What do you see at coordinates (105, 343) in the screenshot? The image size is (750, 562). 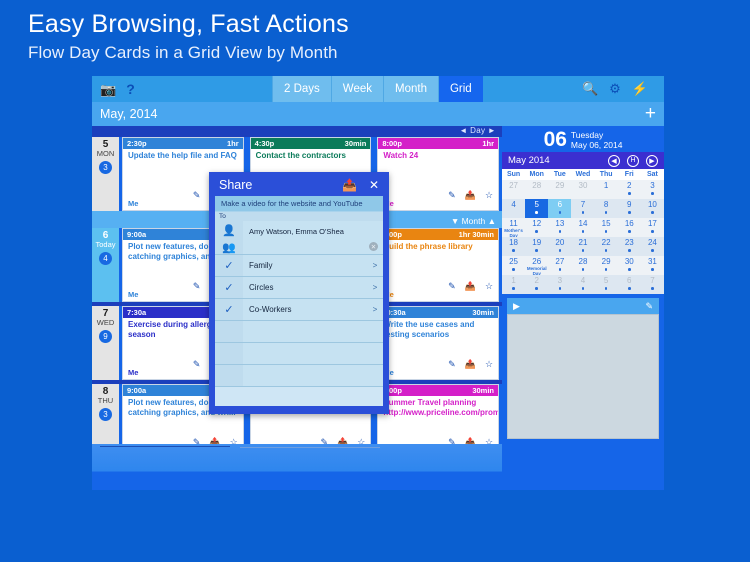 I see `day-gutter: 7 WED 9` at bounding box center [105, 343].